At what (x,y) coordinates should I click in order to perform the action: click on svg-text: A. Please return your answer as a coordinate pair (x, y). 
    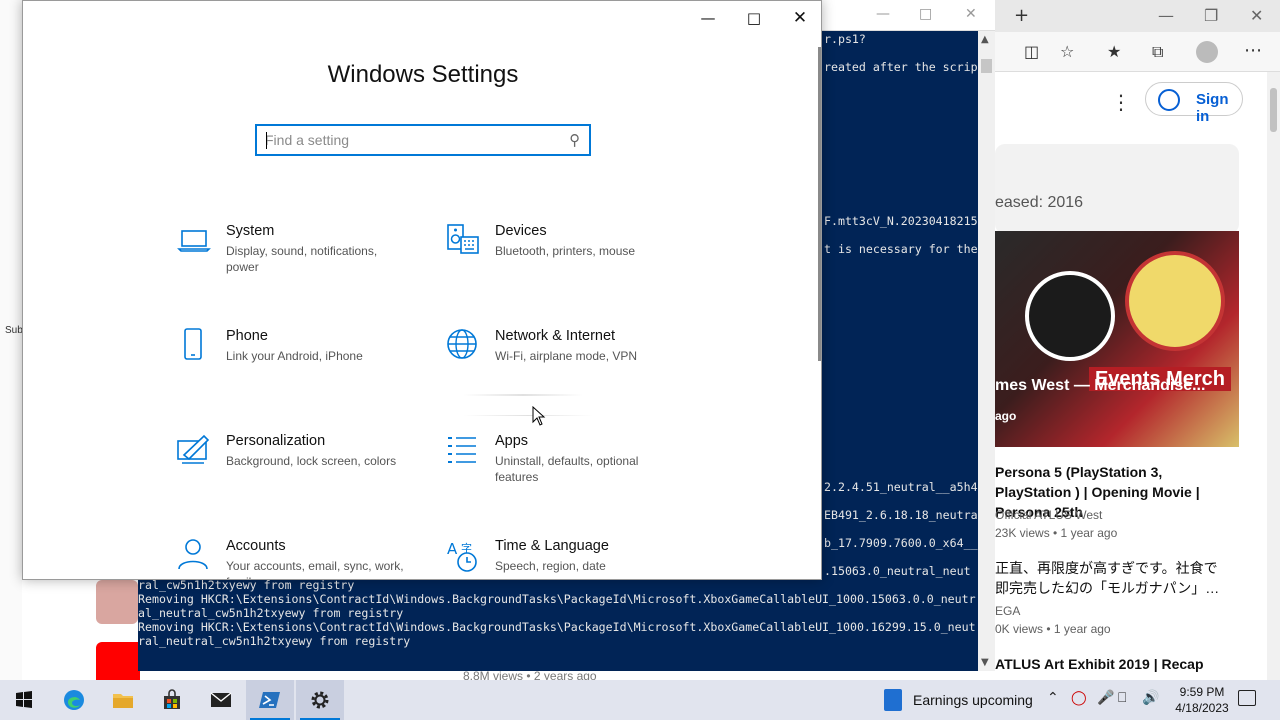
    Looking at the image, I should click on (452, 549).